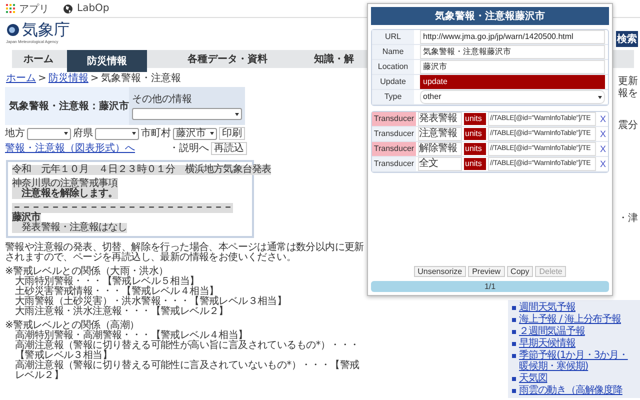 This screenshot has height=400, width=640. I want to click on text-input: 気象警報・注意報藤沢市, so click(512, 52).